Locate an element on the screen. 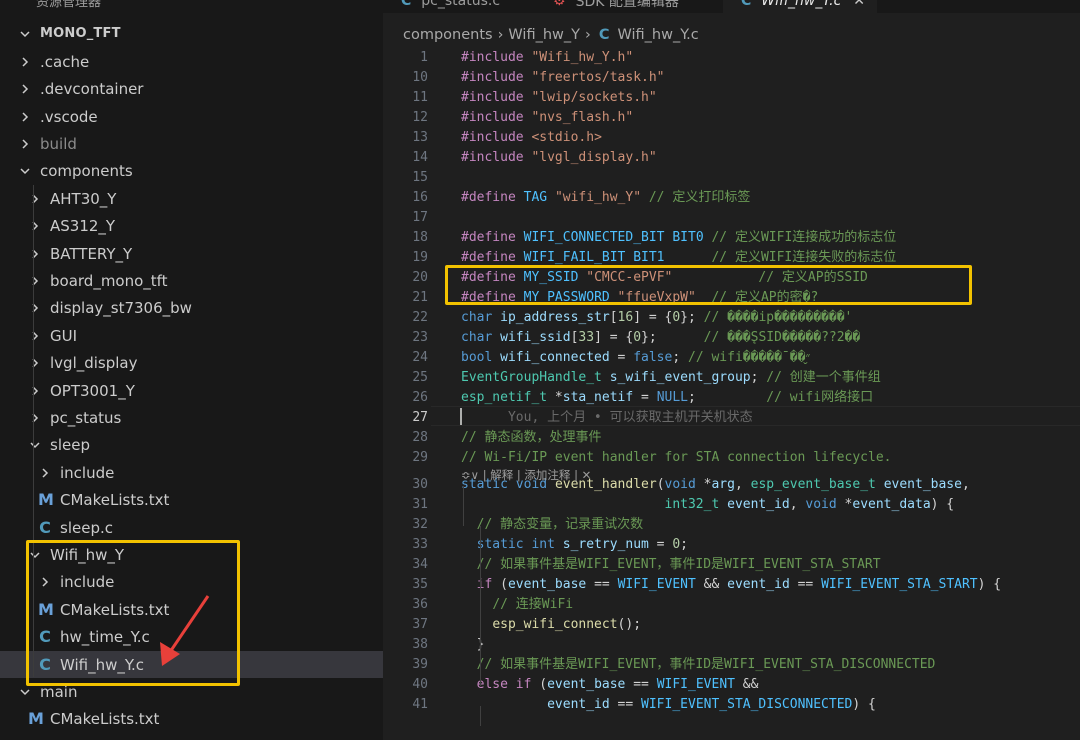 This screenshot has width=1080, height=740. code-line: 1 #include "Wifi_hw_Y.h" is located at coordinates (731, 58).